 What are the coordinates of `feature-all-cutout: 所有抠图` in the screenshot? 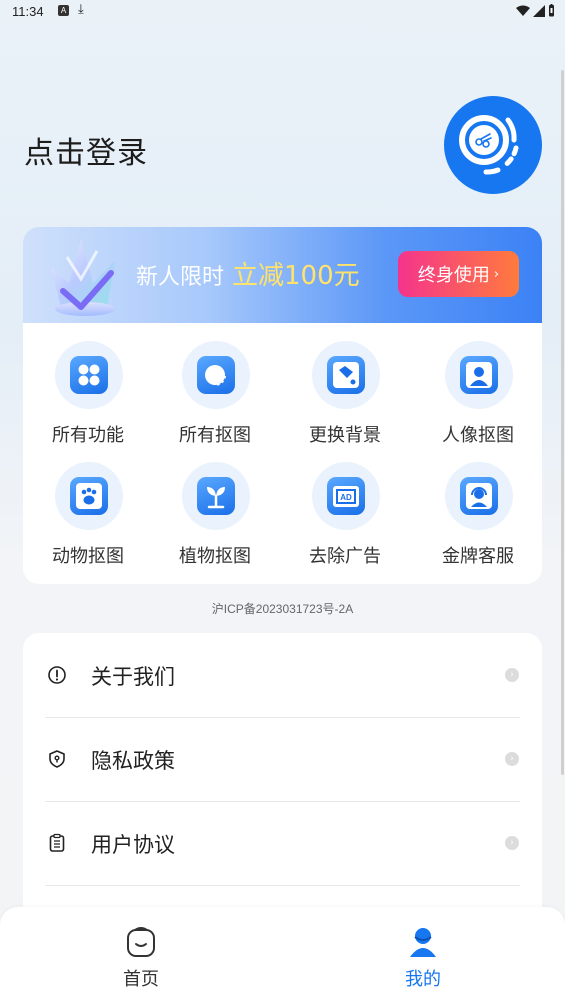 It's located at (215, 396).